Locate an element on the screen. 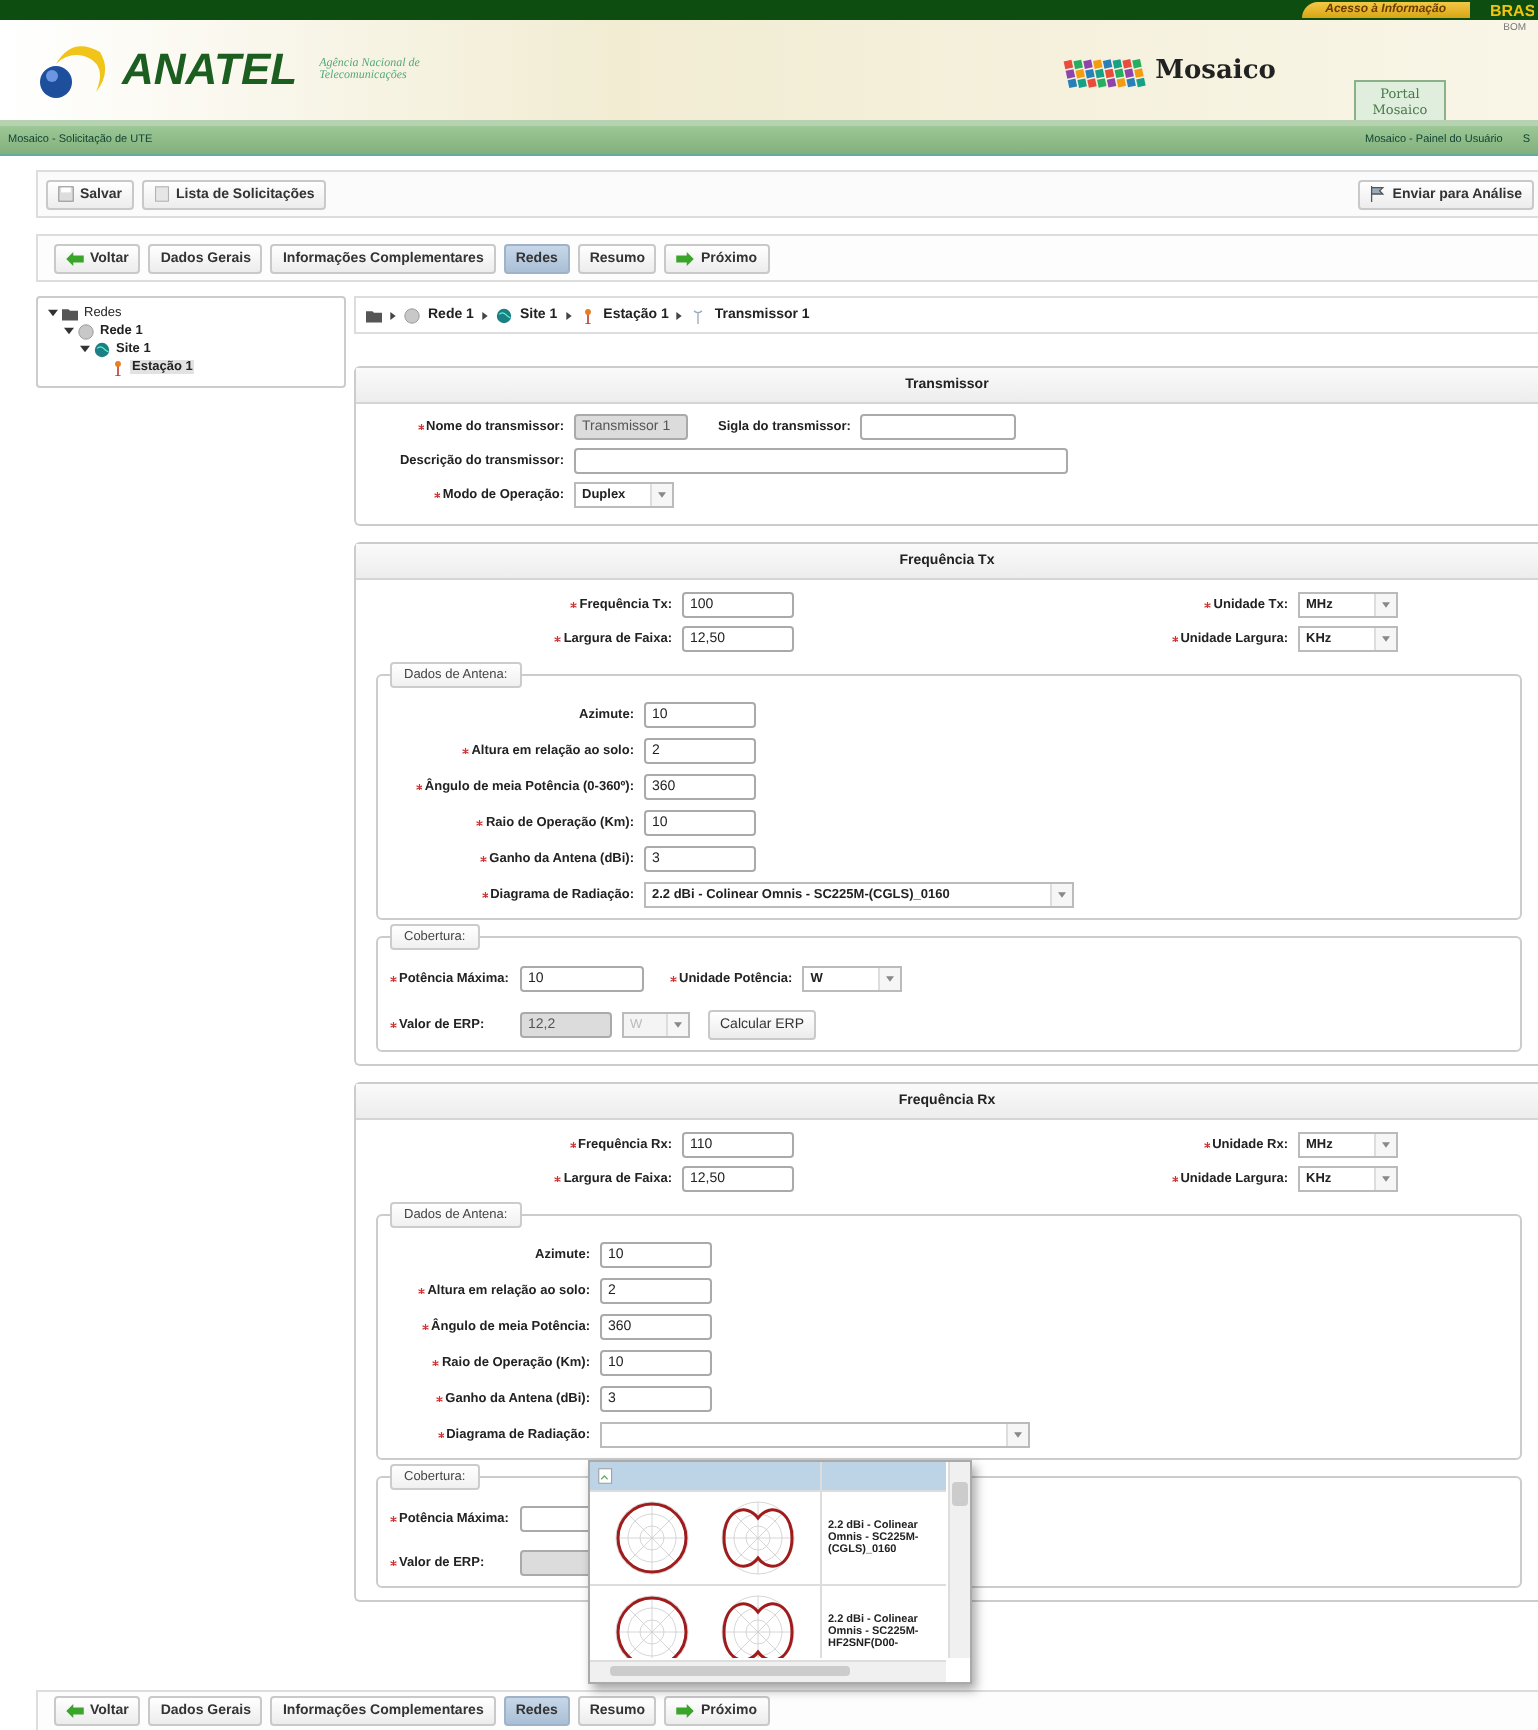 Image resolution: width=1538 pixels, height=1730 pixels. horizontal-scrollbar is located at coordinates (768, 1671).